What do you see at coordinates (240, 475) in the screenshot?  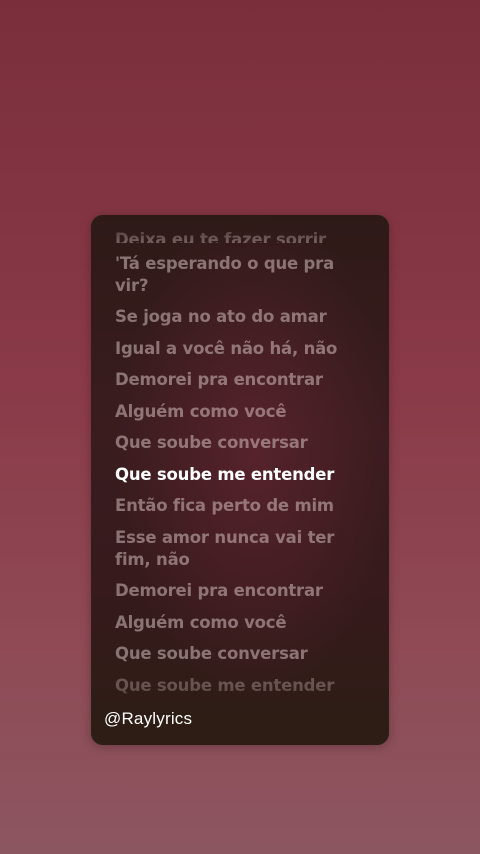 I see `lyric-line-current: Que soube me entender` at bounding box center [240, 475].